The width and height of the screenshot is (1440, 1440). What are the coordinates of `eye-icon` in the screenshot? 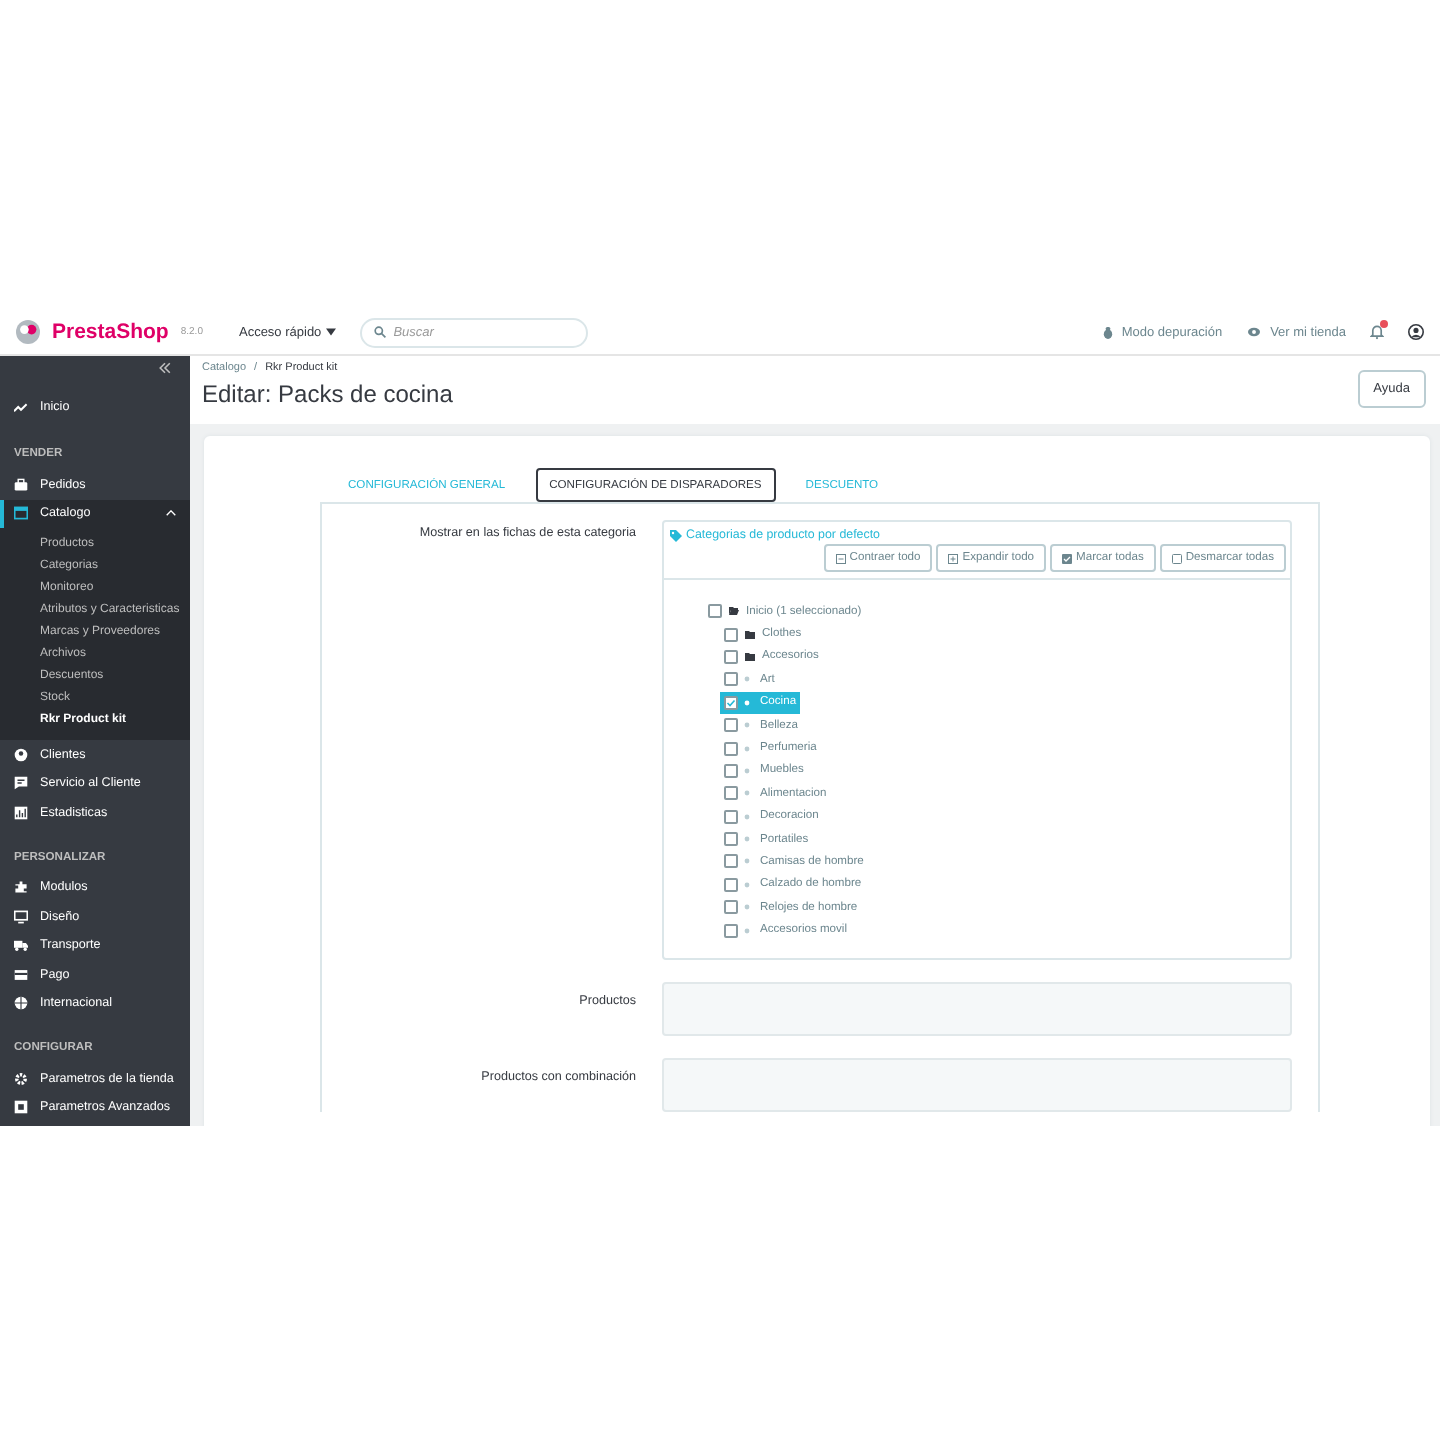 It's located at (1254, 332).